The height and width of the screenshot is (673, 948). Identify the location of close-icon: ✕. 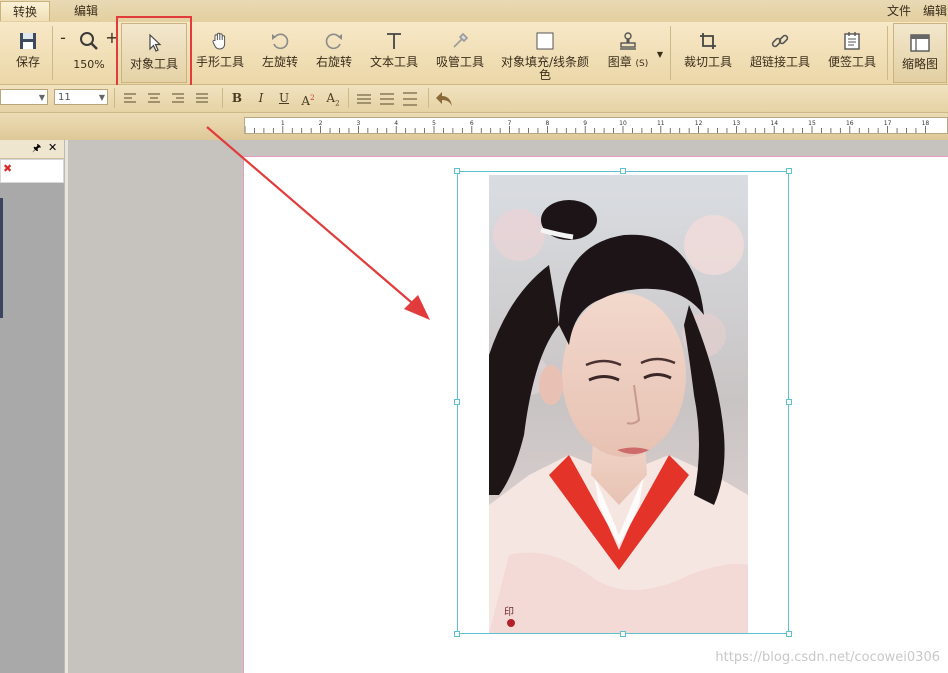
(52, 147).